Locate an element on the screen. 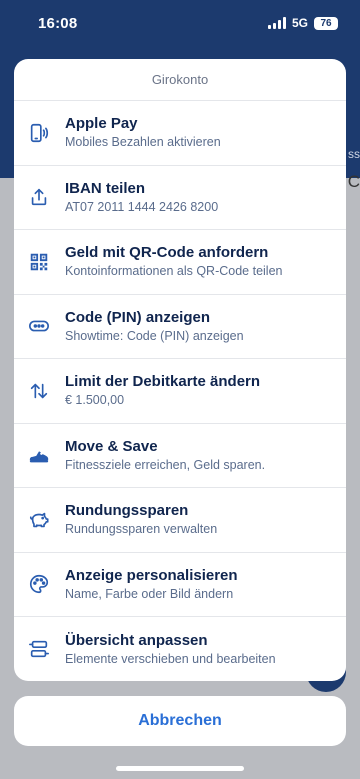  menu-item-subtitle: Fitnessziele erreichen, Geld sparen. is located at coordinates (165, 464).